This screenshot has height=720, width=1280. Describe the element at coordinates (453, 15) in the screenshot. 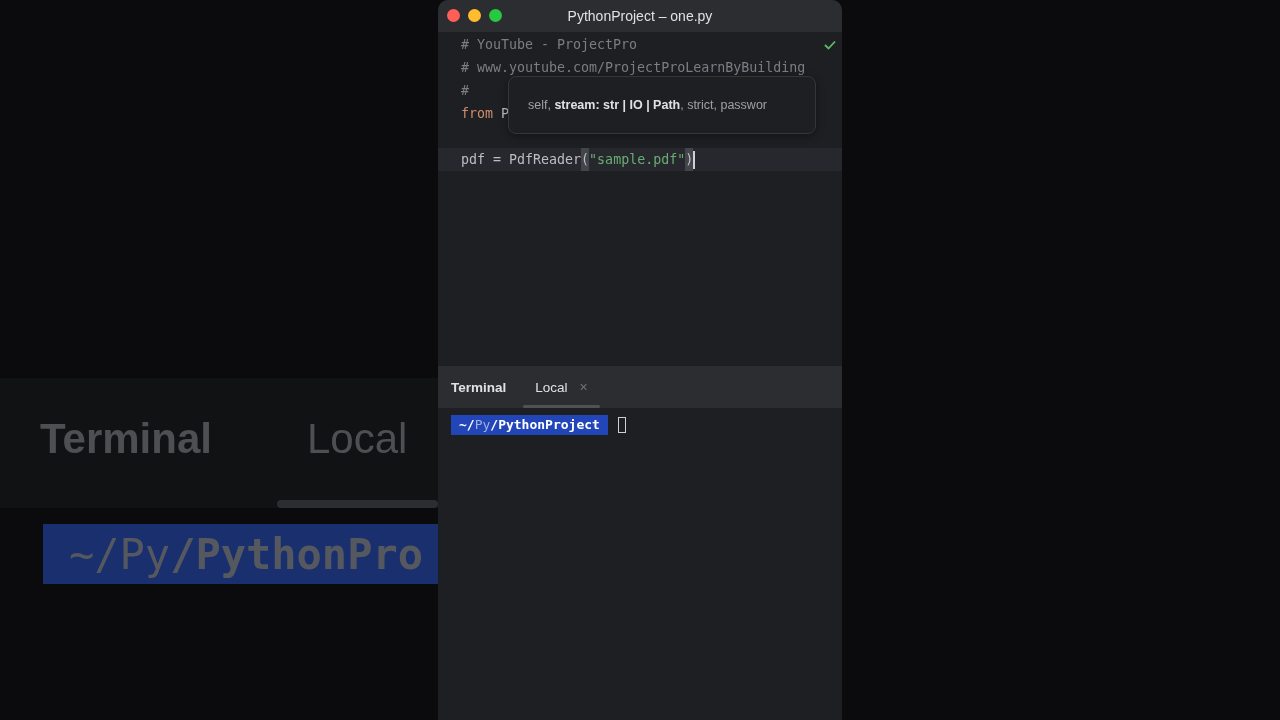

I see `close-icon` at that location.